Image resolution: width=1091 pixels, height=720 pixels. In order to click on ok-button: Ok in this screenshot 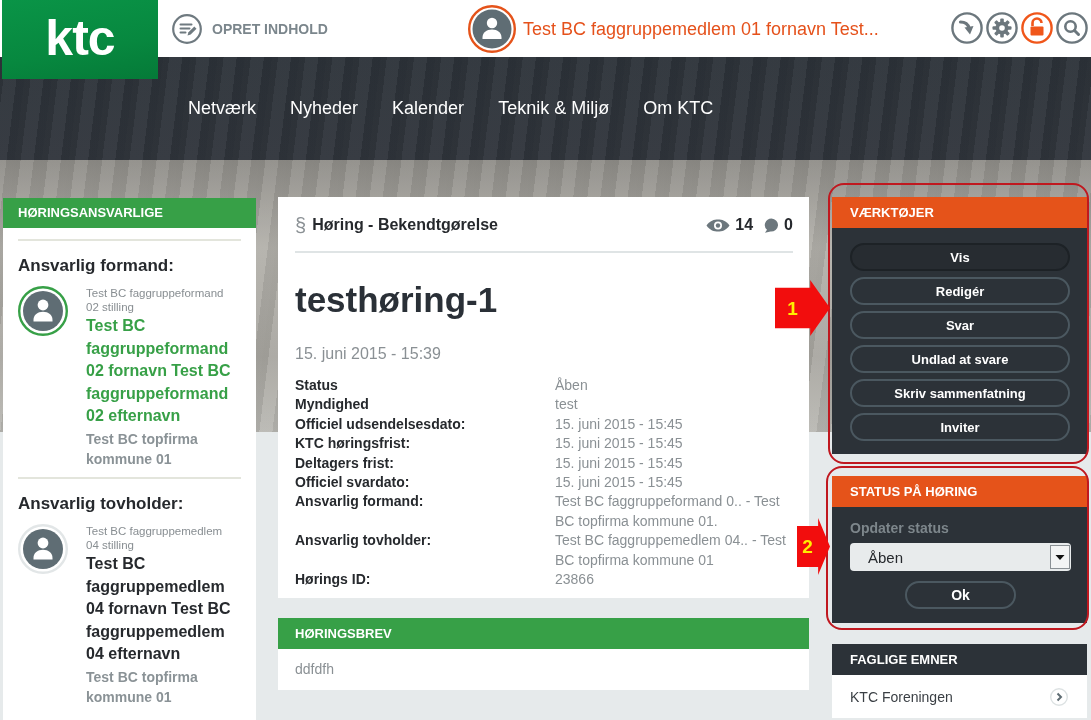, I will do `click(960, 595)`.